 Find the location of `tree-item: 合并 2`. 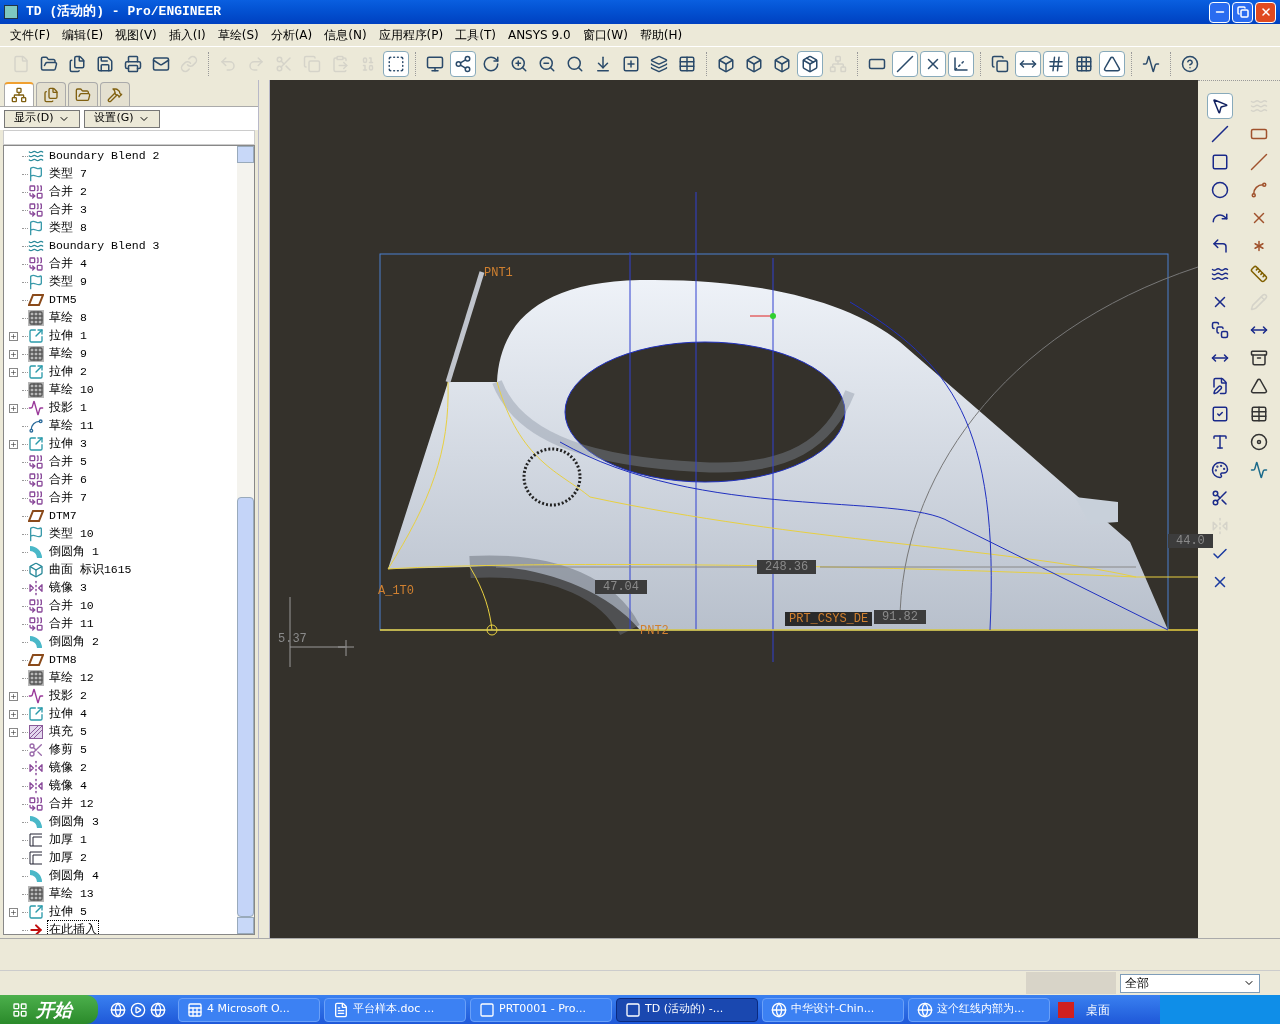

tree-item: 合并 2 is located at coordinates (68, 192).